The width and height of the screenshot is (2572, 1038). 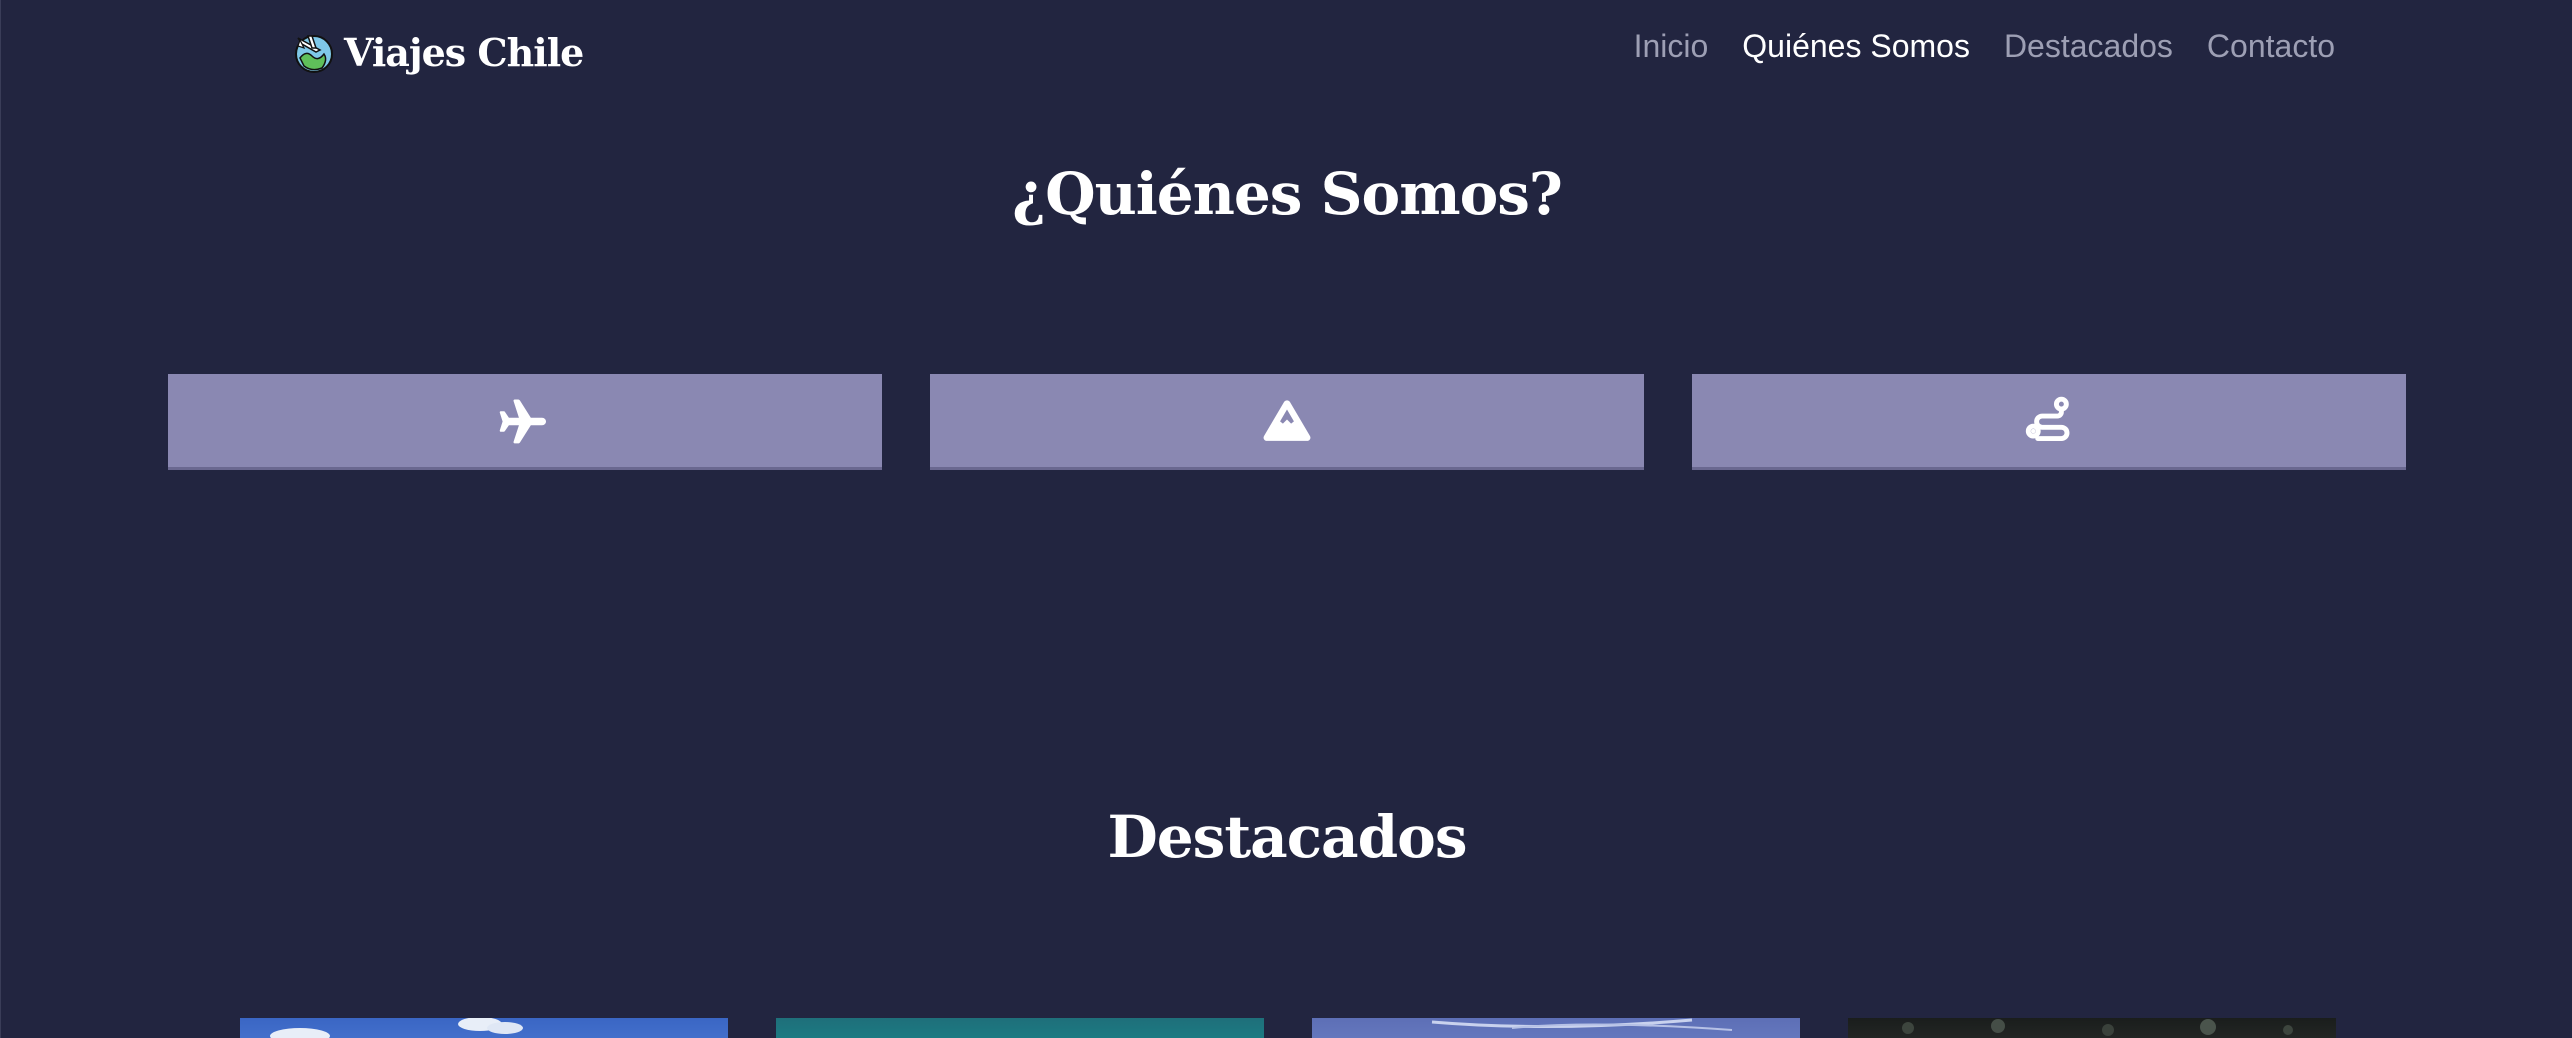 What do you see at coordinates (1287, 194) in the screenshot?
I see `about-section-title: ¿Quiénes Somos?` at bounding box center [1287, 194].